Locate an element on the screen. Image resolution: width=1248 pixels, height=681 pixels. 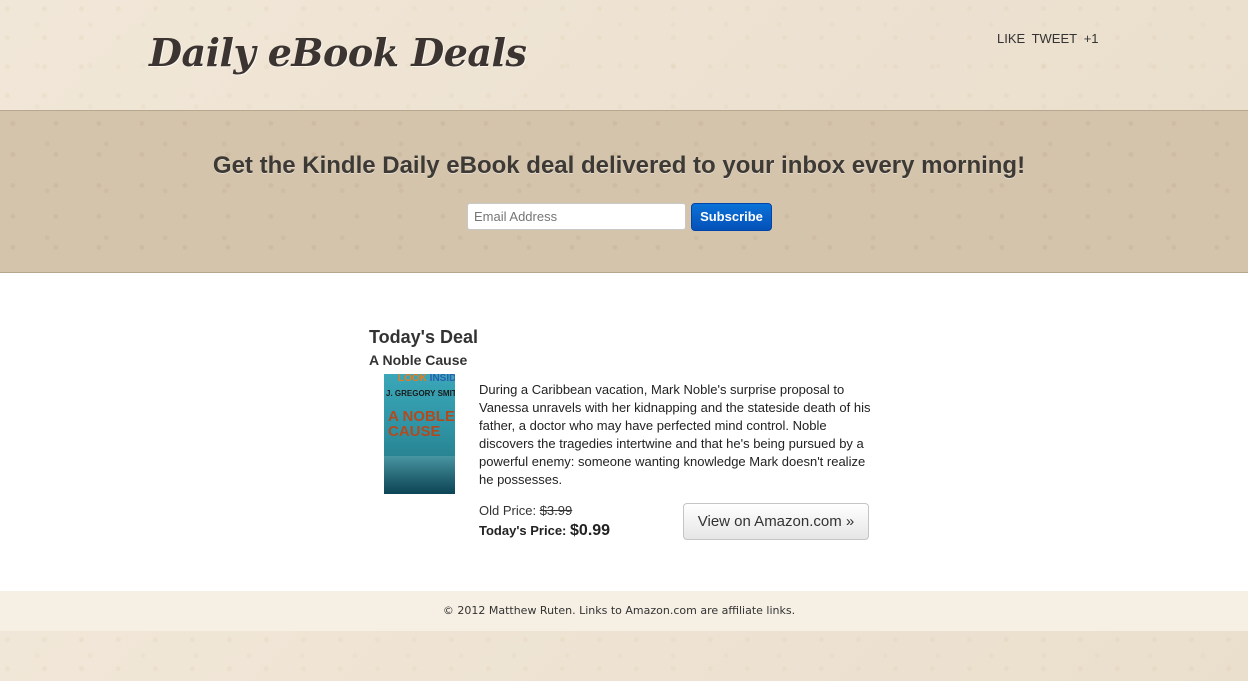
book-title: A Noble Cause is located at coordinates (418, 360).